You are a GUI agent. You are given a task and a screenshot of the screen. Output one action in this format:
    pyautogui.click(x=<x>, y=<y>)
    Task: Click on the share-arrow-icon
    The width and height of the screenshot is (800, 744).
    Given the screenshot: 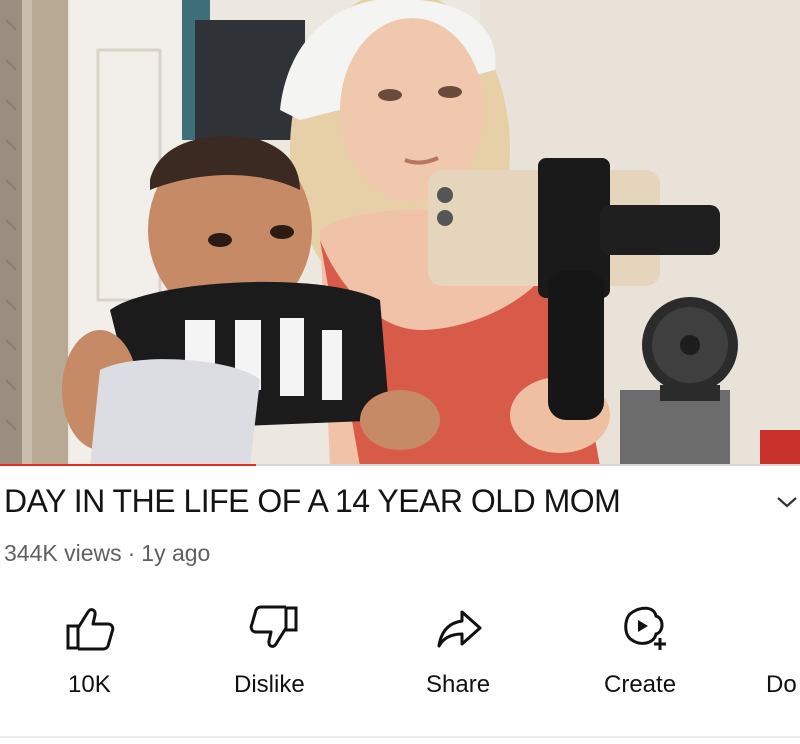 What is the action you would take?
    pyautogui.click(x=460, y=628)
    